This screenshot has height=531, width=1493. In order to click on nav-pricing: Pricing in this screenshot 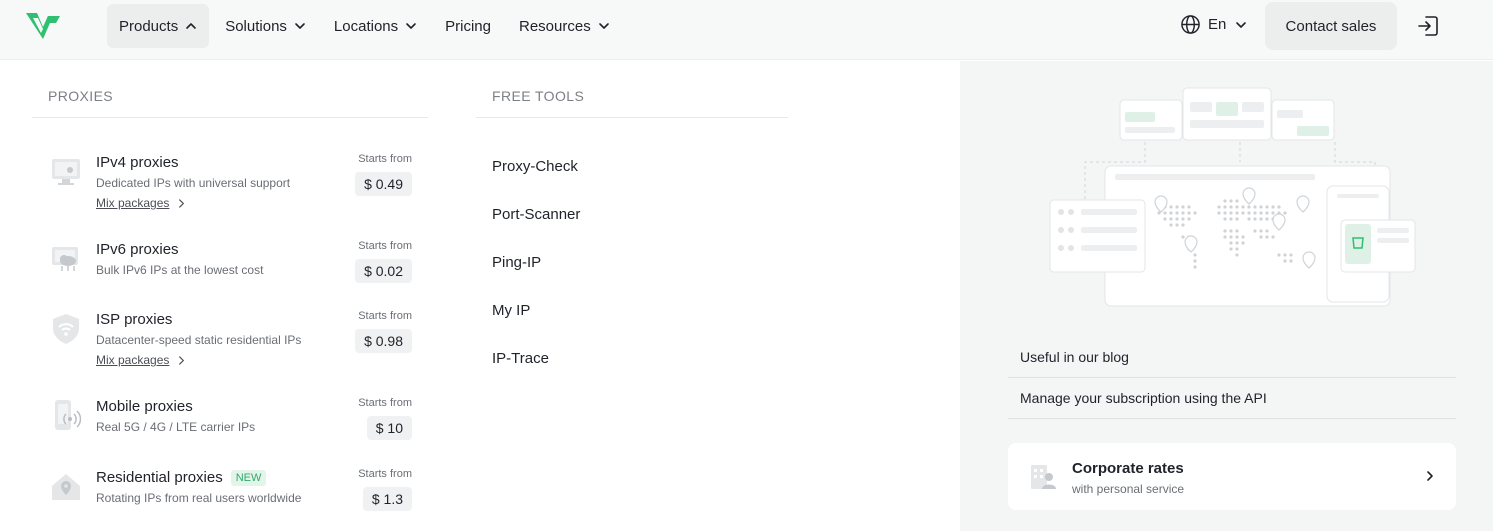, I will do `click(468, 26)`.